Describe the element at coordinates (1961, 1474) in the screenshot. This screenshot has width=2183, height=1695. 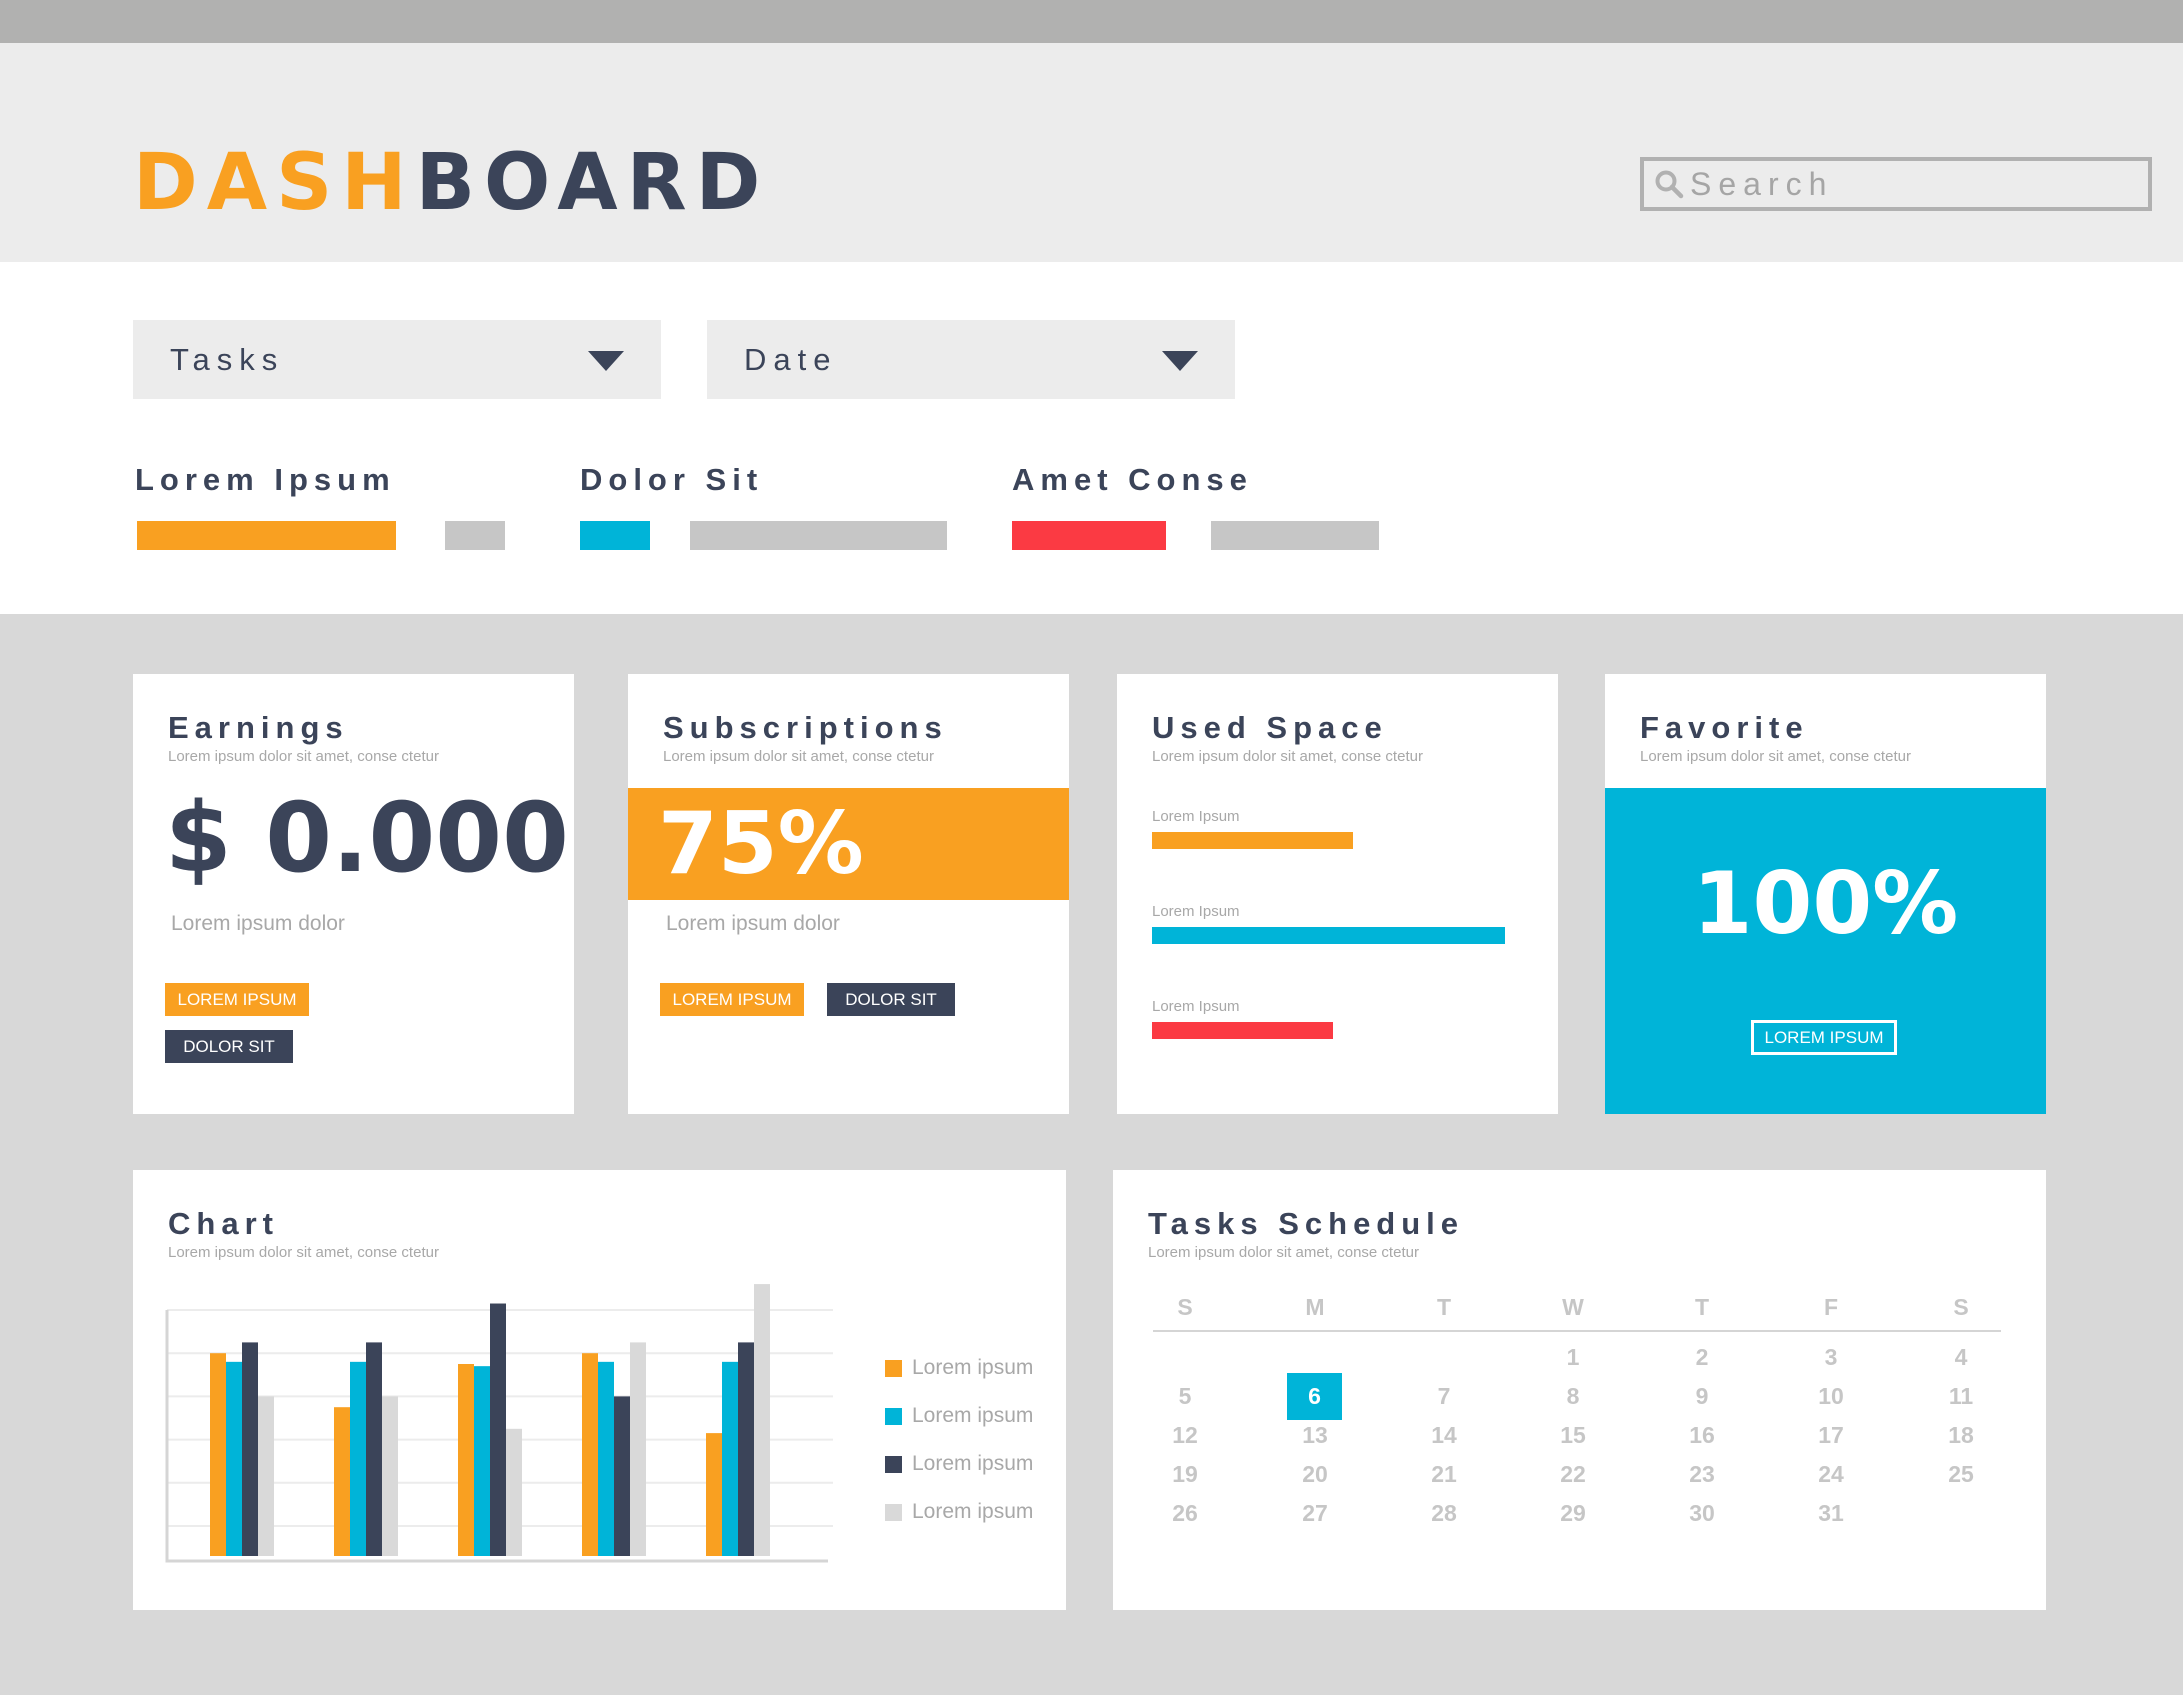
I see `calendar-day: 25` at that location.